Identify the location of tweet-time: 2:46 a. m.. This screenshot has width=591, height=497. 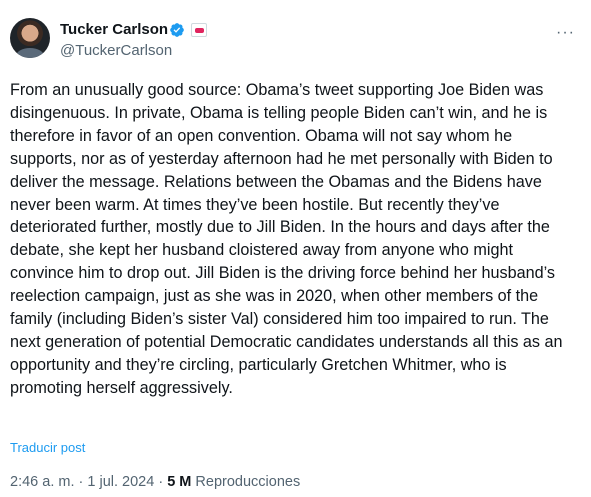
(42, 482).